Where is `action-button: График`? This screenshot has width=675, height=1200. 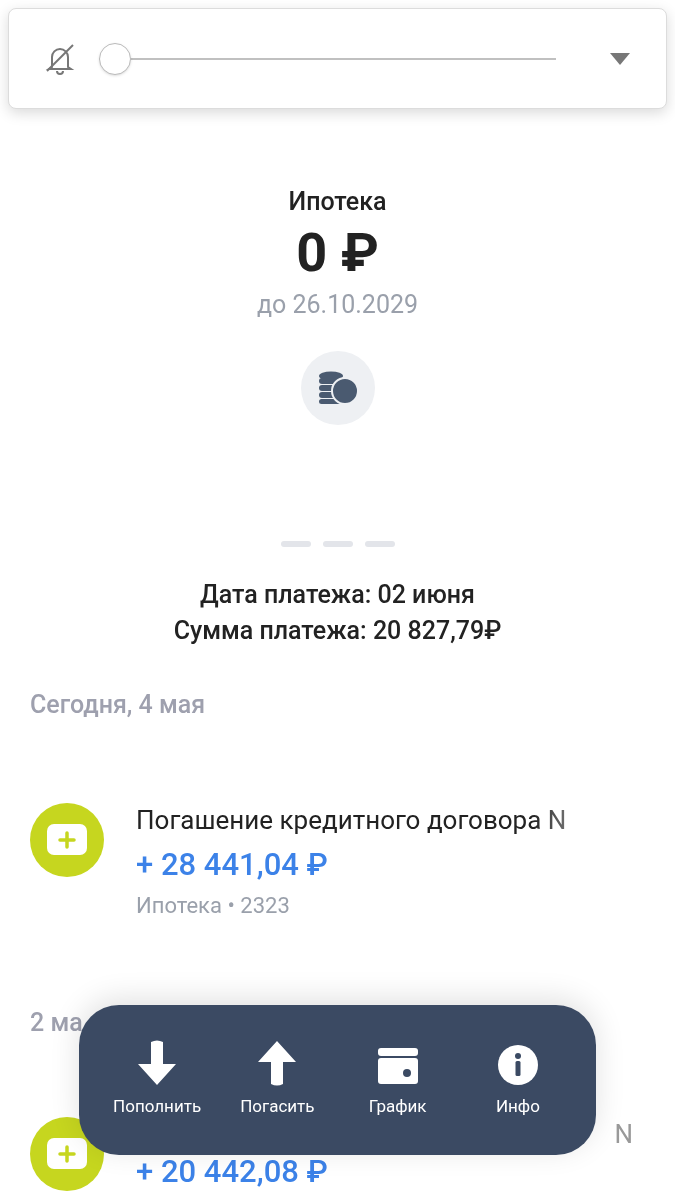 action-button: График is located at coordinates (397, 1080).